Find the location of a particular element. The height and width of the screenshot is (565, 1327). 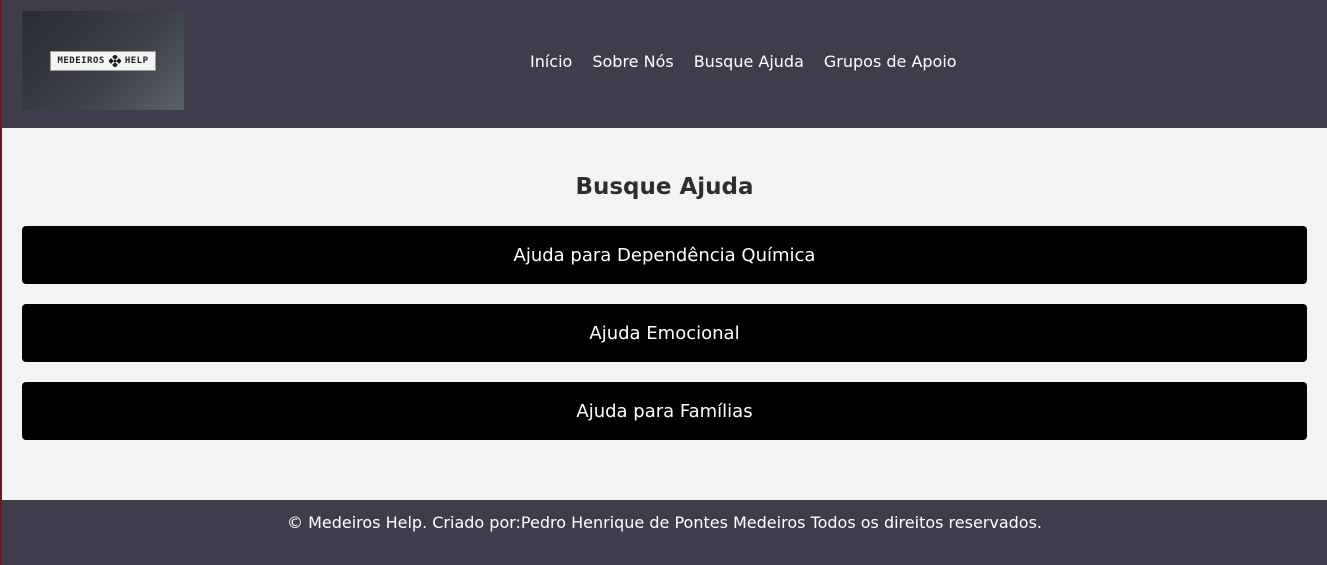

emotional-help-button: Ajuda Emocional is located at coordinates (664, 333).